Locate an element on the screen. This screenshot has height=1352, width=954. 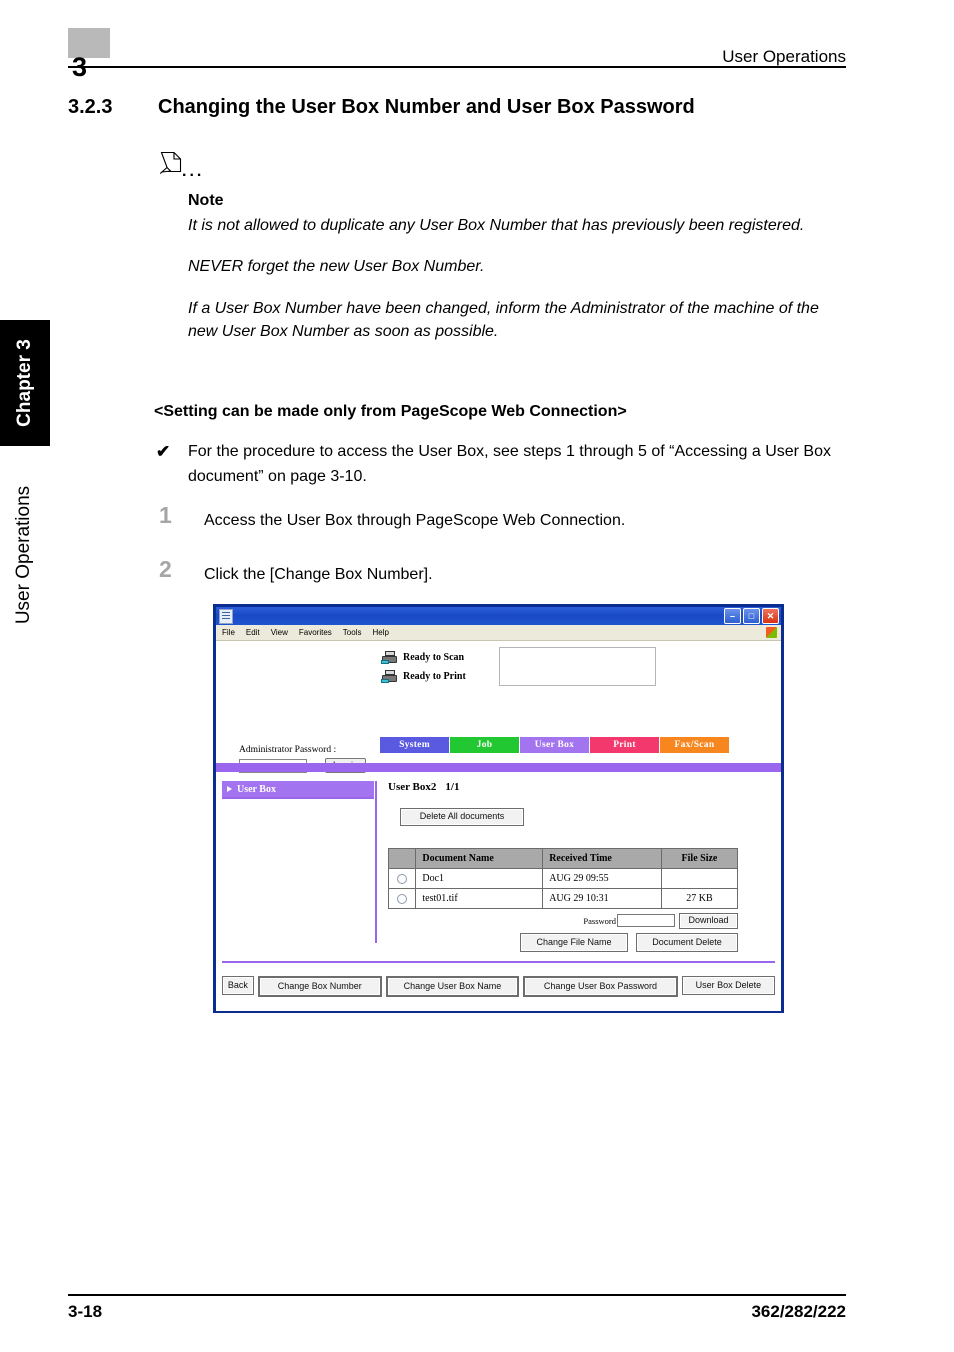
cell-received-time: AUG 29 10:31 is located at coordinates (602, 898).